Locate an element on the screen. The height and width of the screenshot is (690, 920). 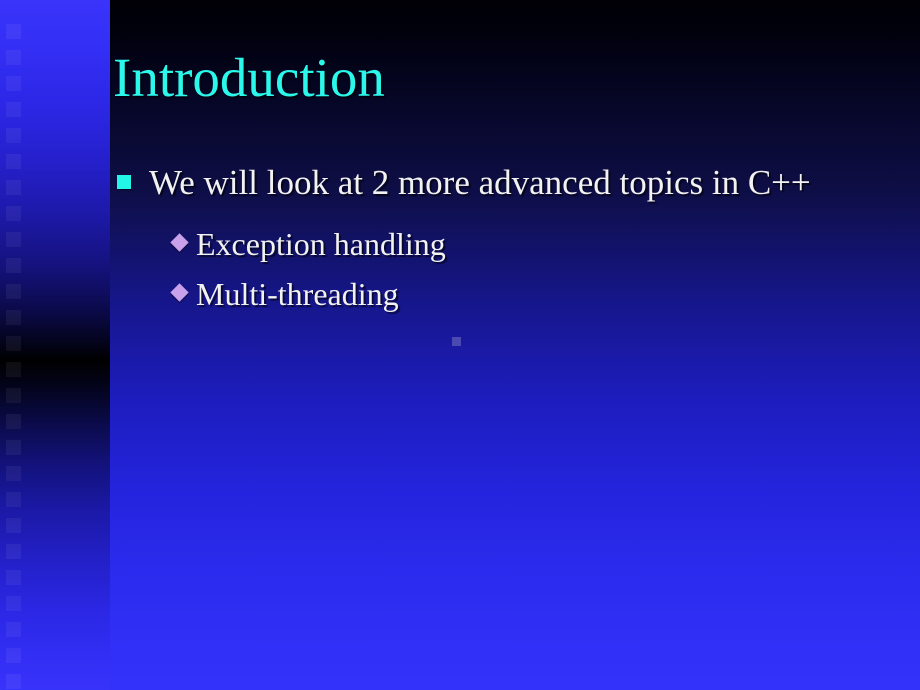
render-artifact-square is located at coordinates (456, 341).